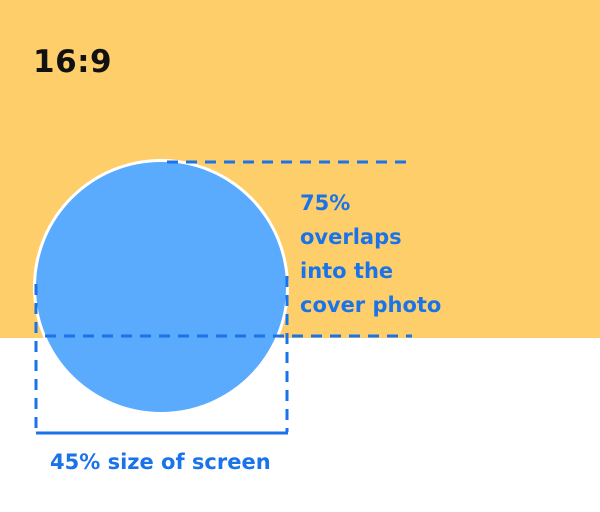 The width and height of the screenshot is (600, 512). I want to click on overlap-line: 75%, so click(325, 203).